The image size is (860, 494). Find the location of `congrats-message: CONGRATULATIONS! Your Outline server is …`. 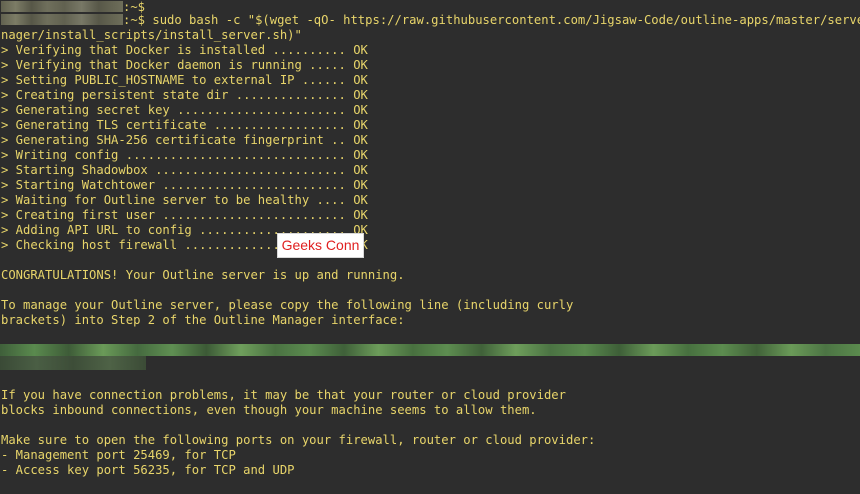

congrats-message: CONGRATULATIONS! Your Outline server is … is located at coordinates (203, 275).